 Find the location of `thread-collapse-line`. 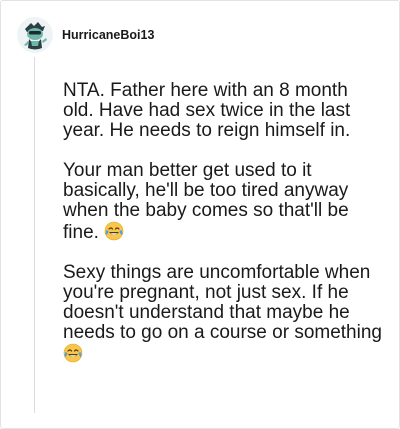

thread-collapse-line is located at coordinates (34, 235).